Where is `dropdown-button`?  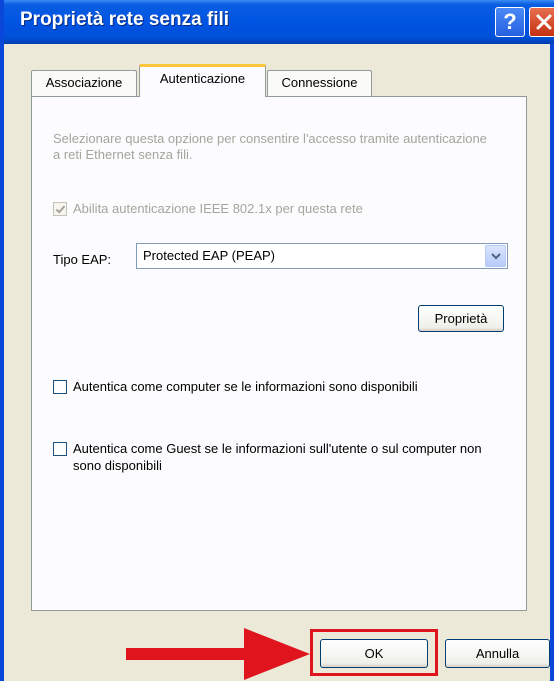
dropdown-button is located at coordinates (495, 256).